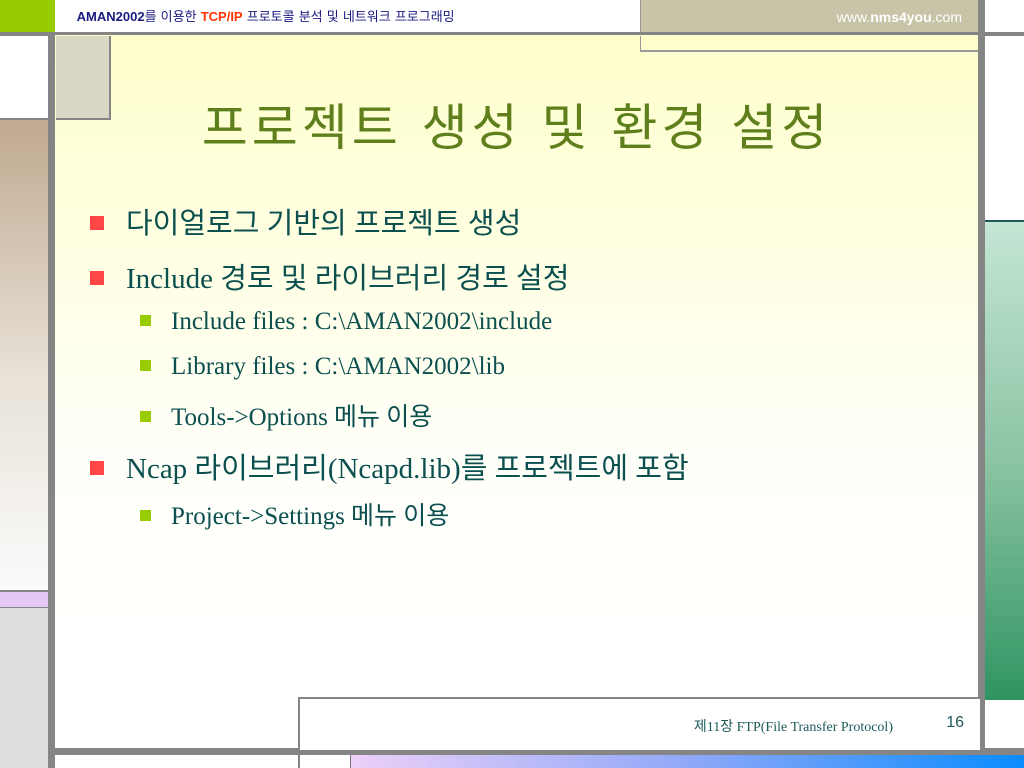 Image resolution: width=1024 pixels, height=768 pixels. I want to click on brand-name: AMAN2002, so click(110, 16).